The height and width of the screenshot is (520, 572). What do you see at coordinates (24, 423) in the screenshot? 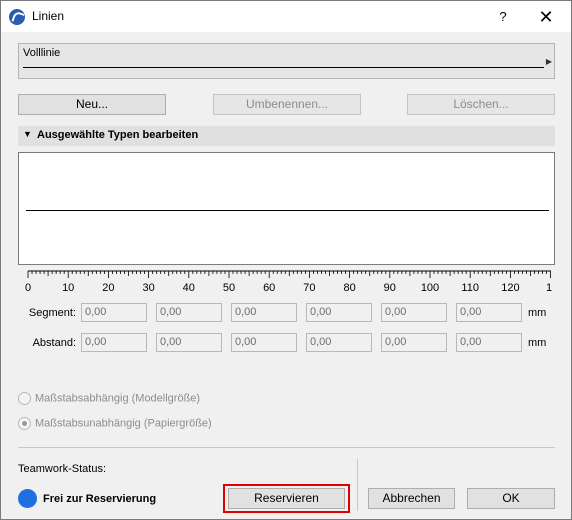
I see `scale-independent-radio` at bounding box center [24, 423].